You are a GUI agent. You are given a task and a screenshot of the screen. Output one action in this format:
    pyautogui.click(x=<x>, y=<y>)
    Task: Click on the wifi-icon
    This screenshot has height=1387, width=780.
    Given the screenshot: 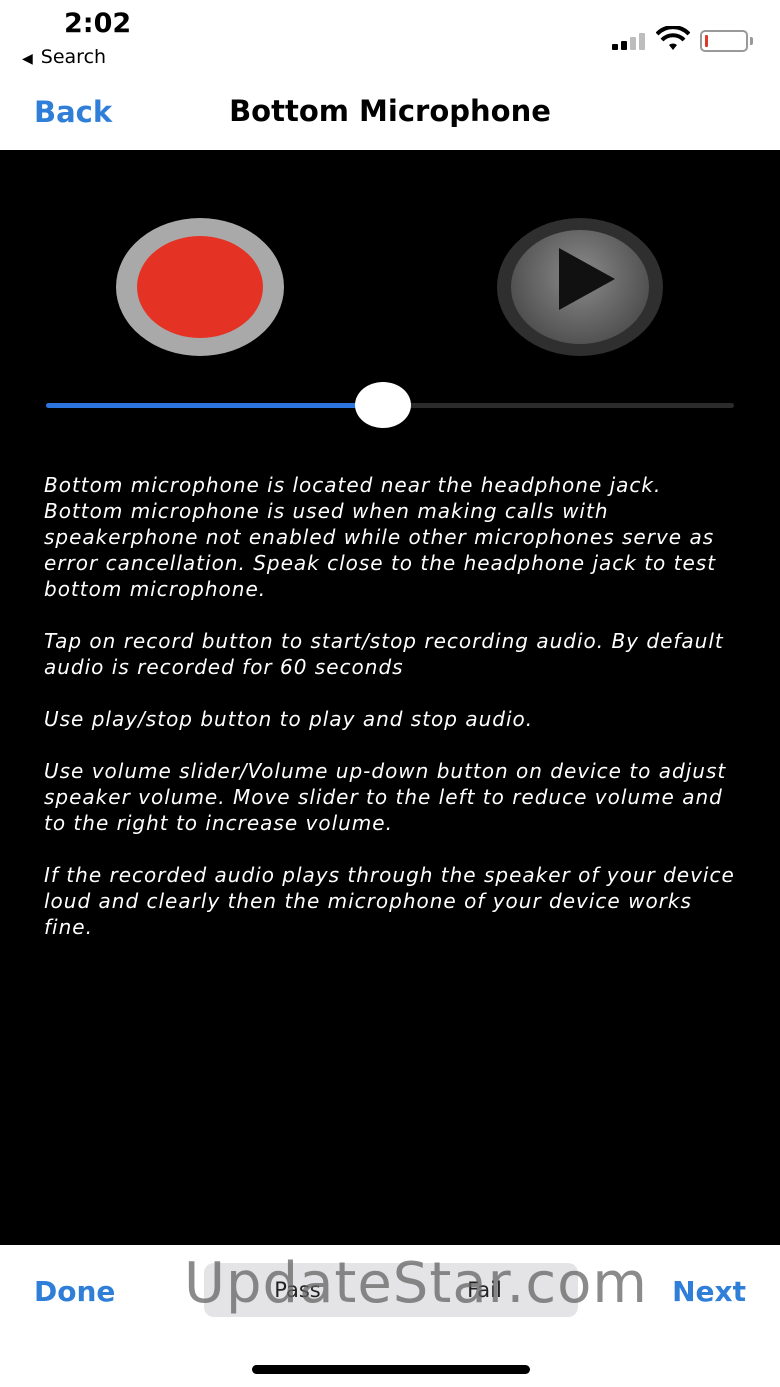 What is the action you would take?
    pyautogui.click(x=673, y=38)
    